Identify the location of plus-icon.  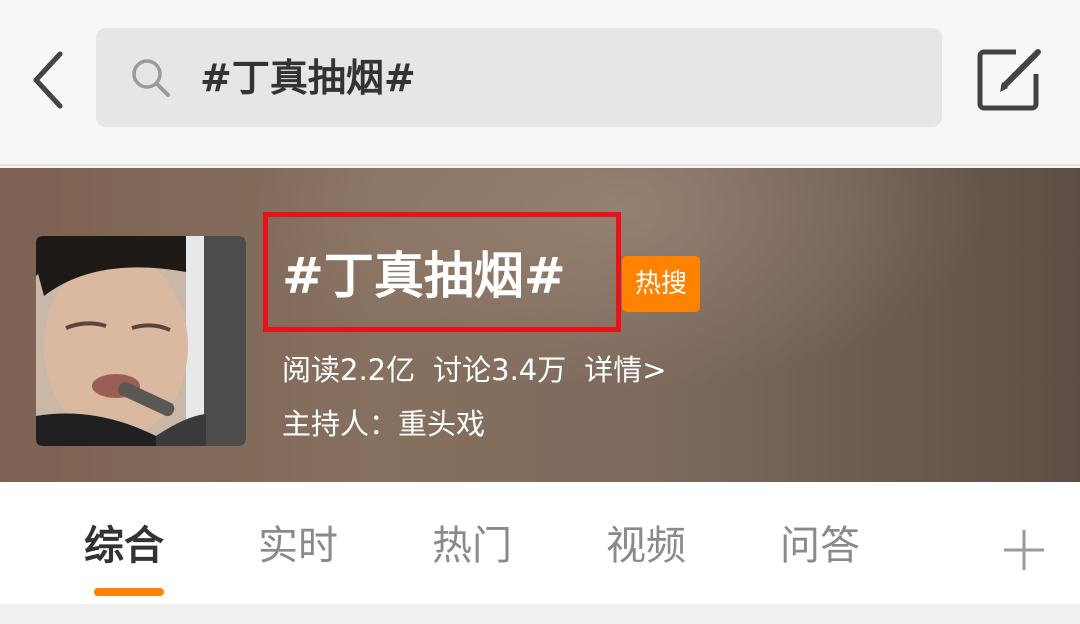
(1024, 550).